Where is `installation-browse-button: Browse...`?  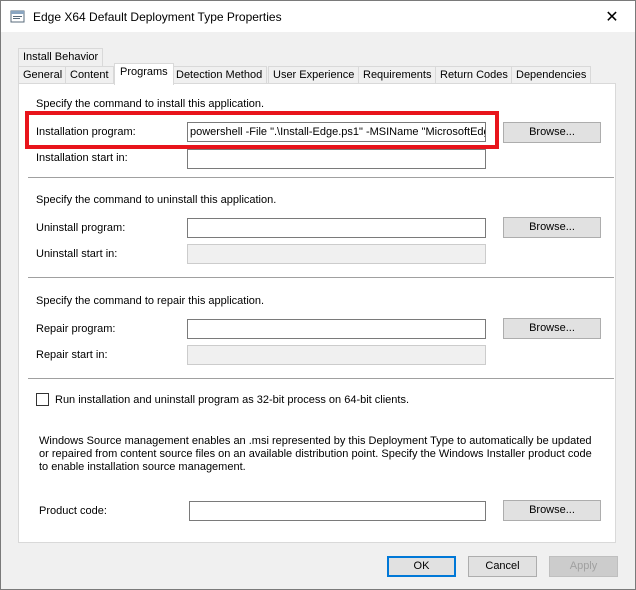 installation-browse-button: Browse... is located at coordinates (552, 132).